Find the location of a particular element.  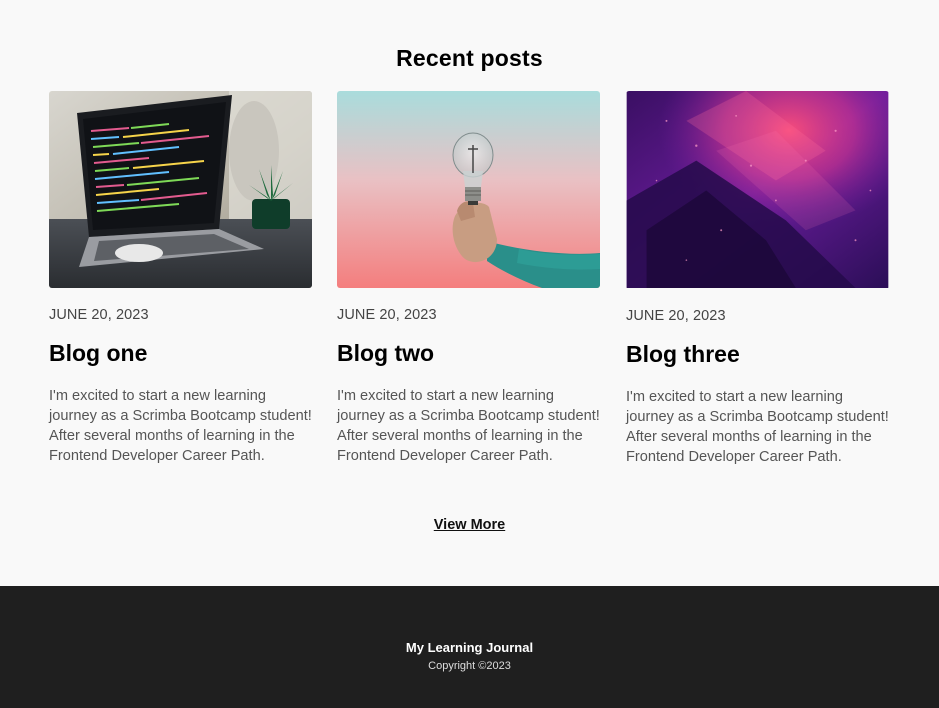

view-more-container: View More is located at coordinates (469, 525).